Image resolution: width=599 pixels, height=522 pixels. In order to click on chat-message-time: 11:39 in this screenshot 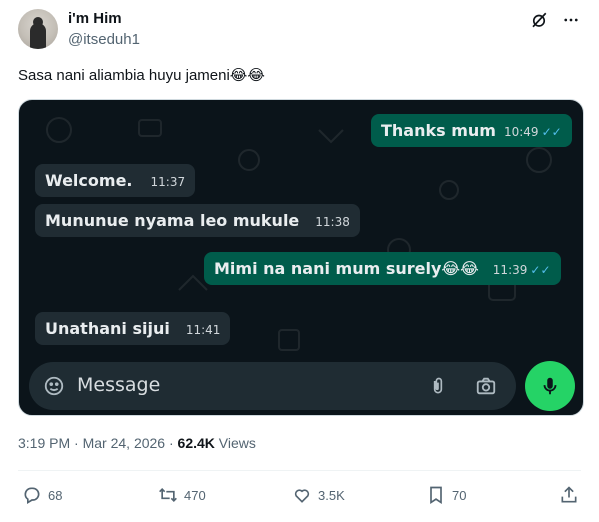, I will do `click(510, 270)`.